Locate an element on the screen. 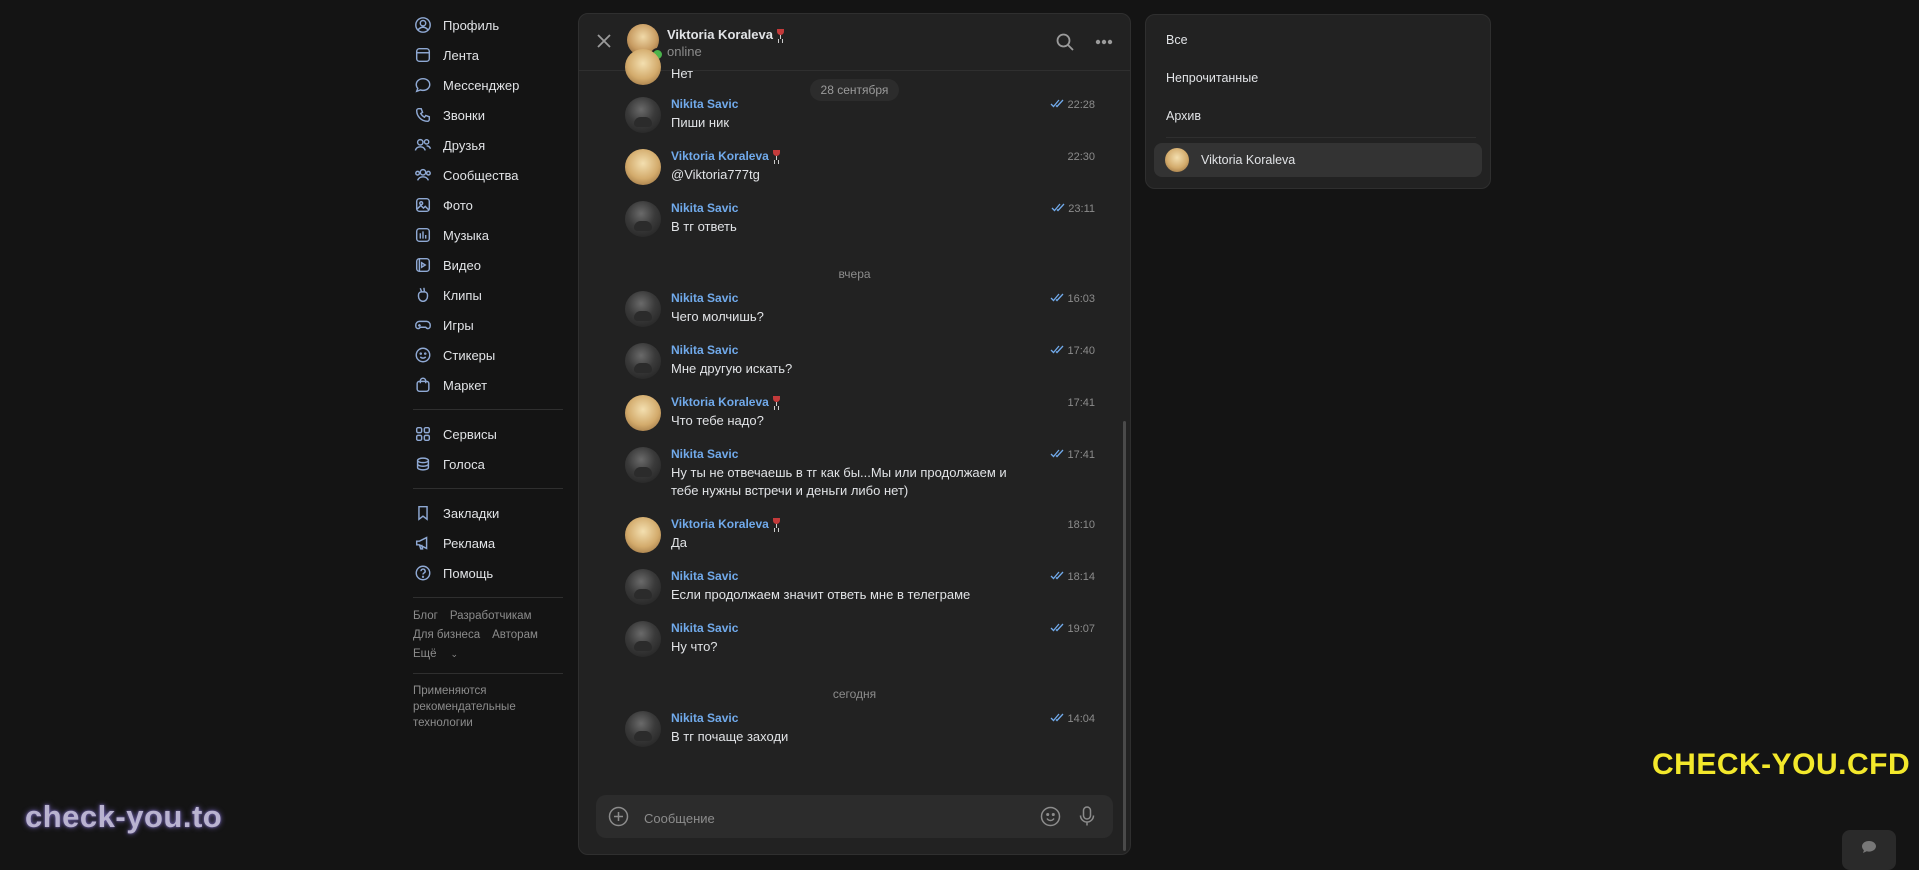 This screenshot has width=1919, height=870. sidebar-item-calls: Звонки is located at coordinates (489, 115).